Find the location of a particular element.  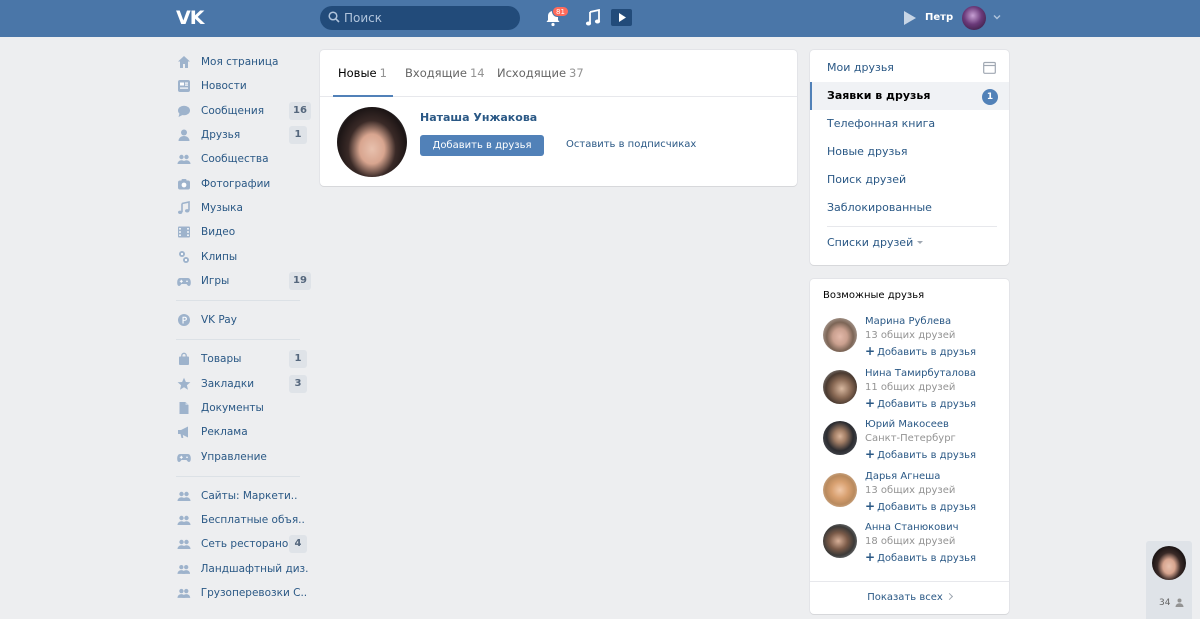

sidebar-item-documents: Документы is located at coordinates (242, 408).